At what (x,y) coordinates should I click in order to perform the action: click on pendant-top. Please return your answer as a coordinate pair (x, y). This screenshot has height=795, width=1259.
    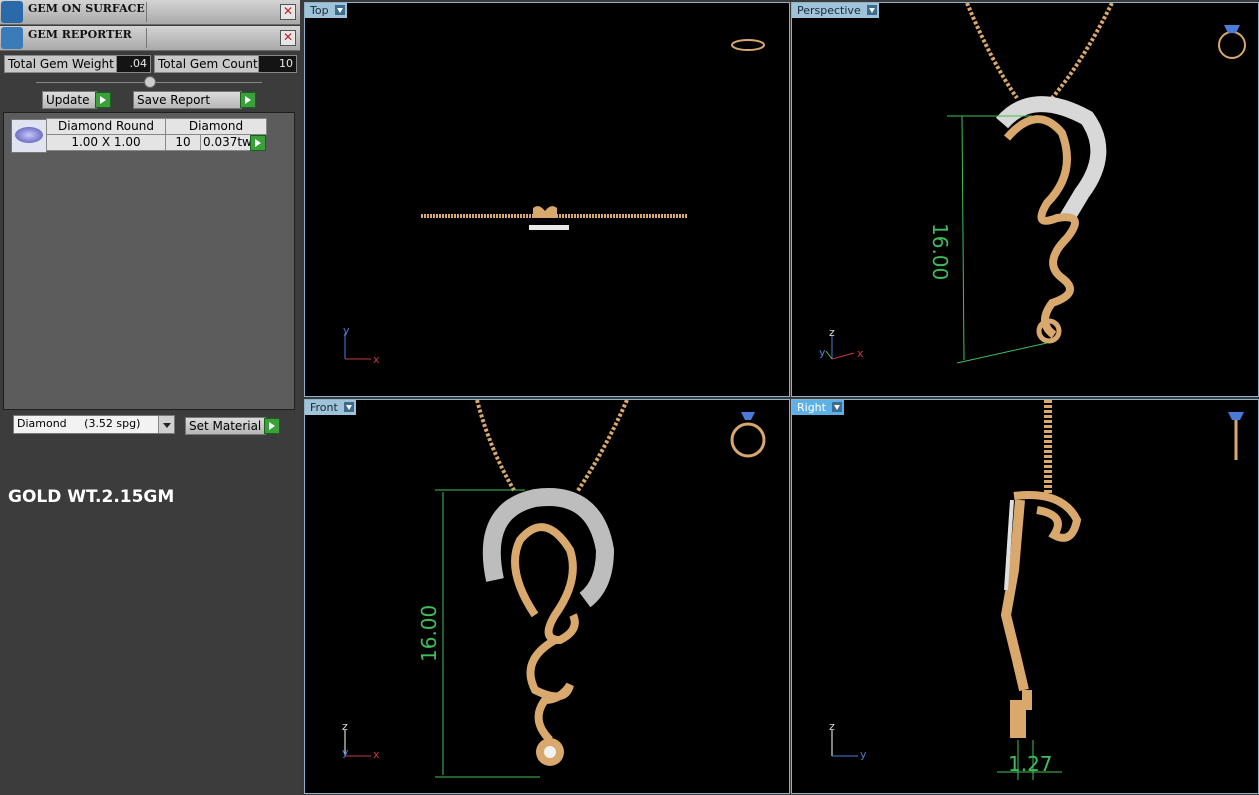
    Looking at the image, I should click on (545, 212).